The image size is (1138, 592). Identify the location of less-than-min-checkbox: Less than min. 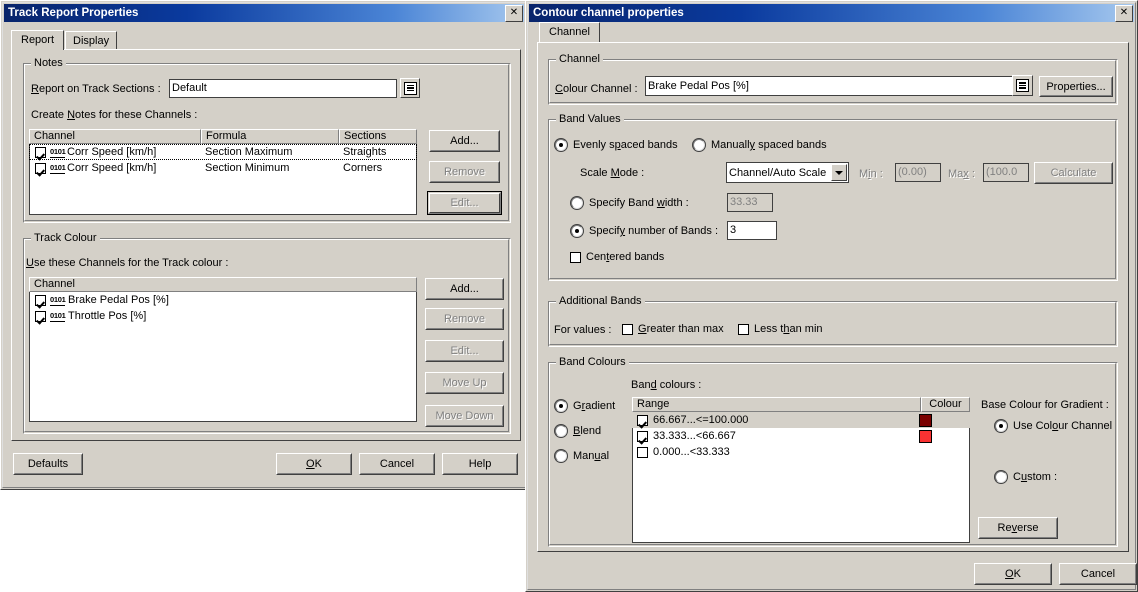
(780, 329).